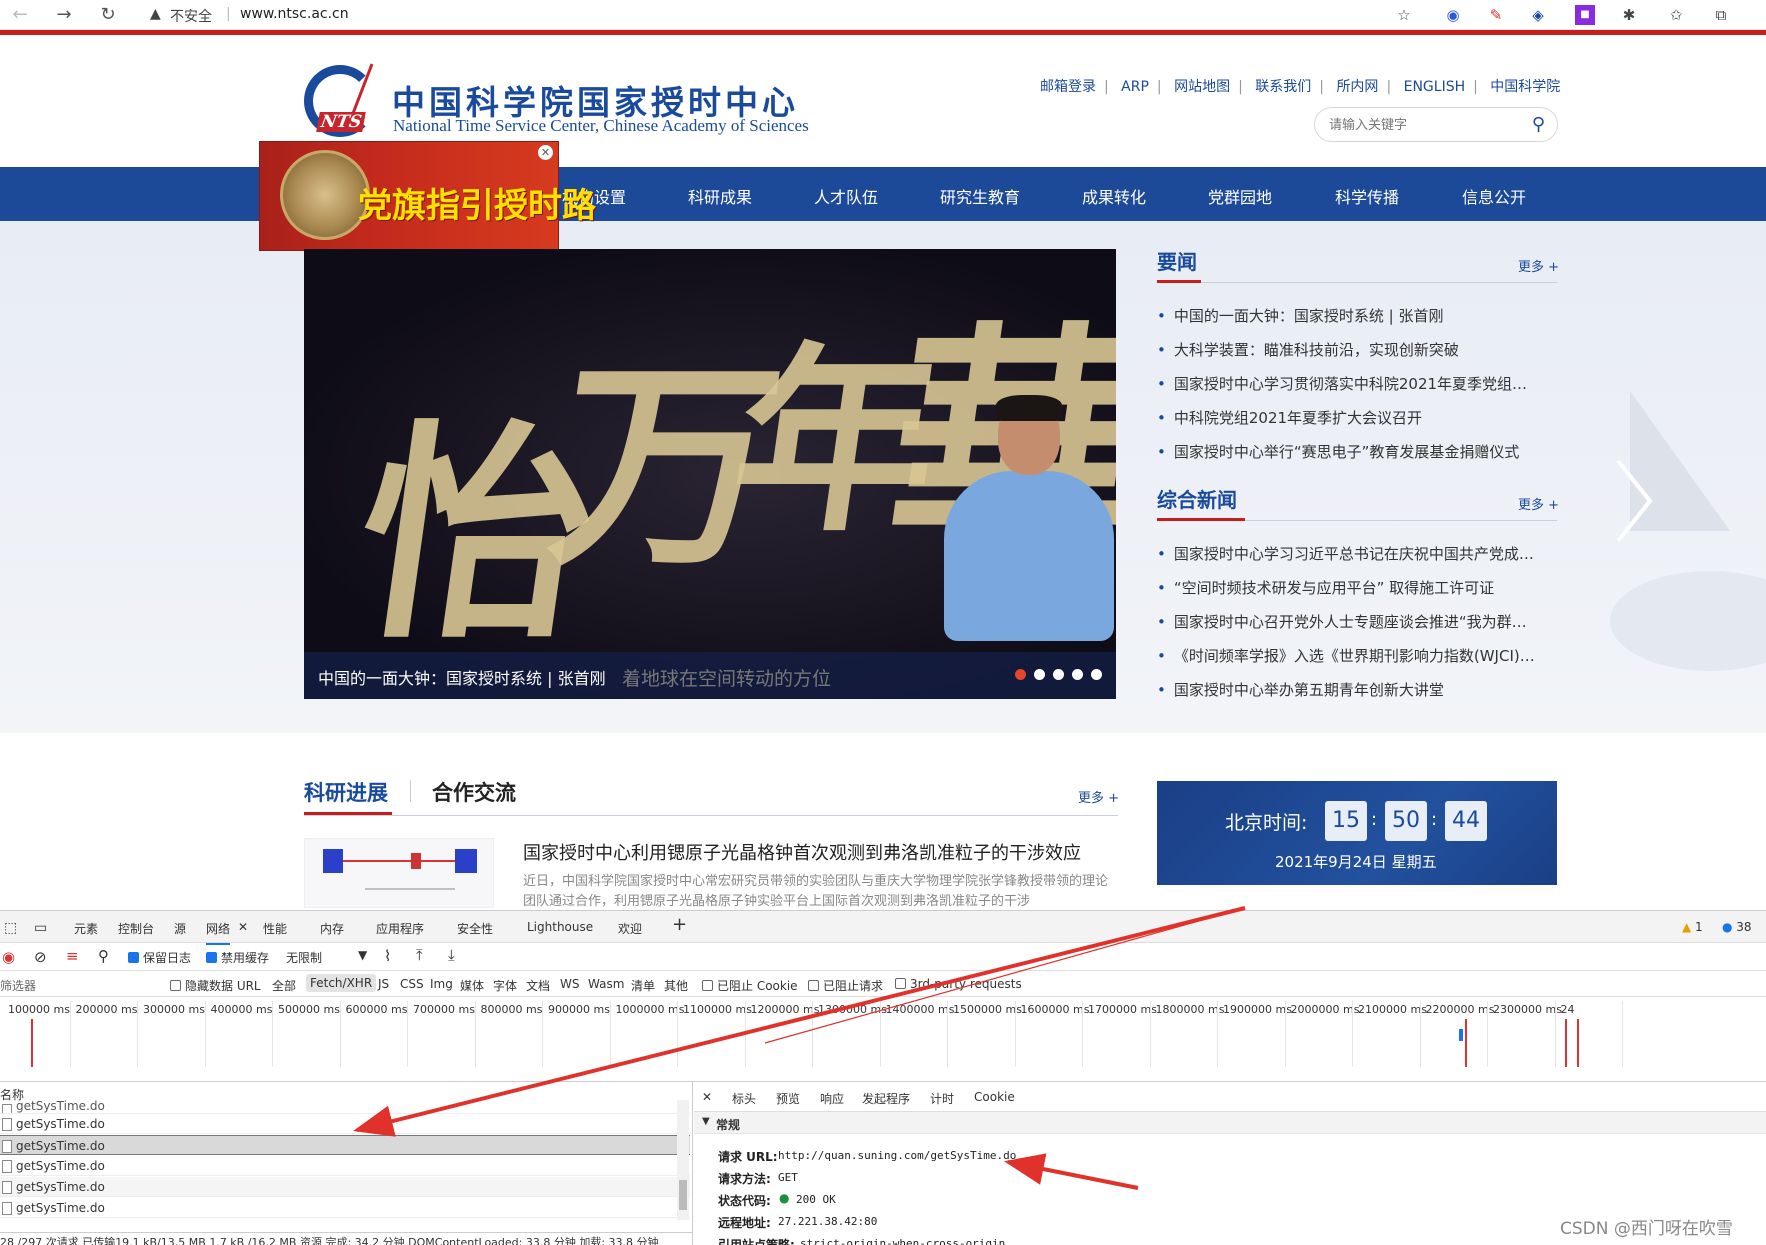 Image resolution: width=1766 pixels, height=1245 pixels. What do you see at coordinates (1197, 498) in the screenshot?
I see `general-news-title: 综合新闻` at bounding box center [1197, 498].